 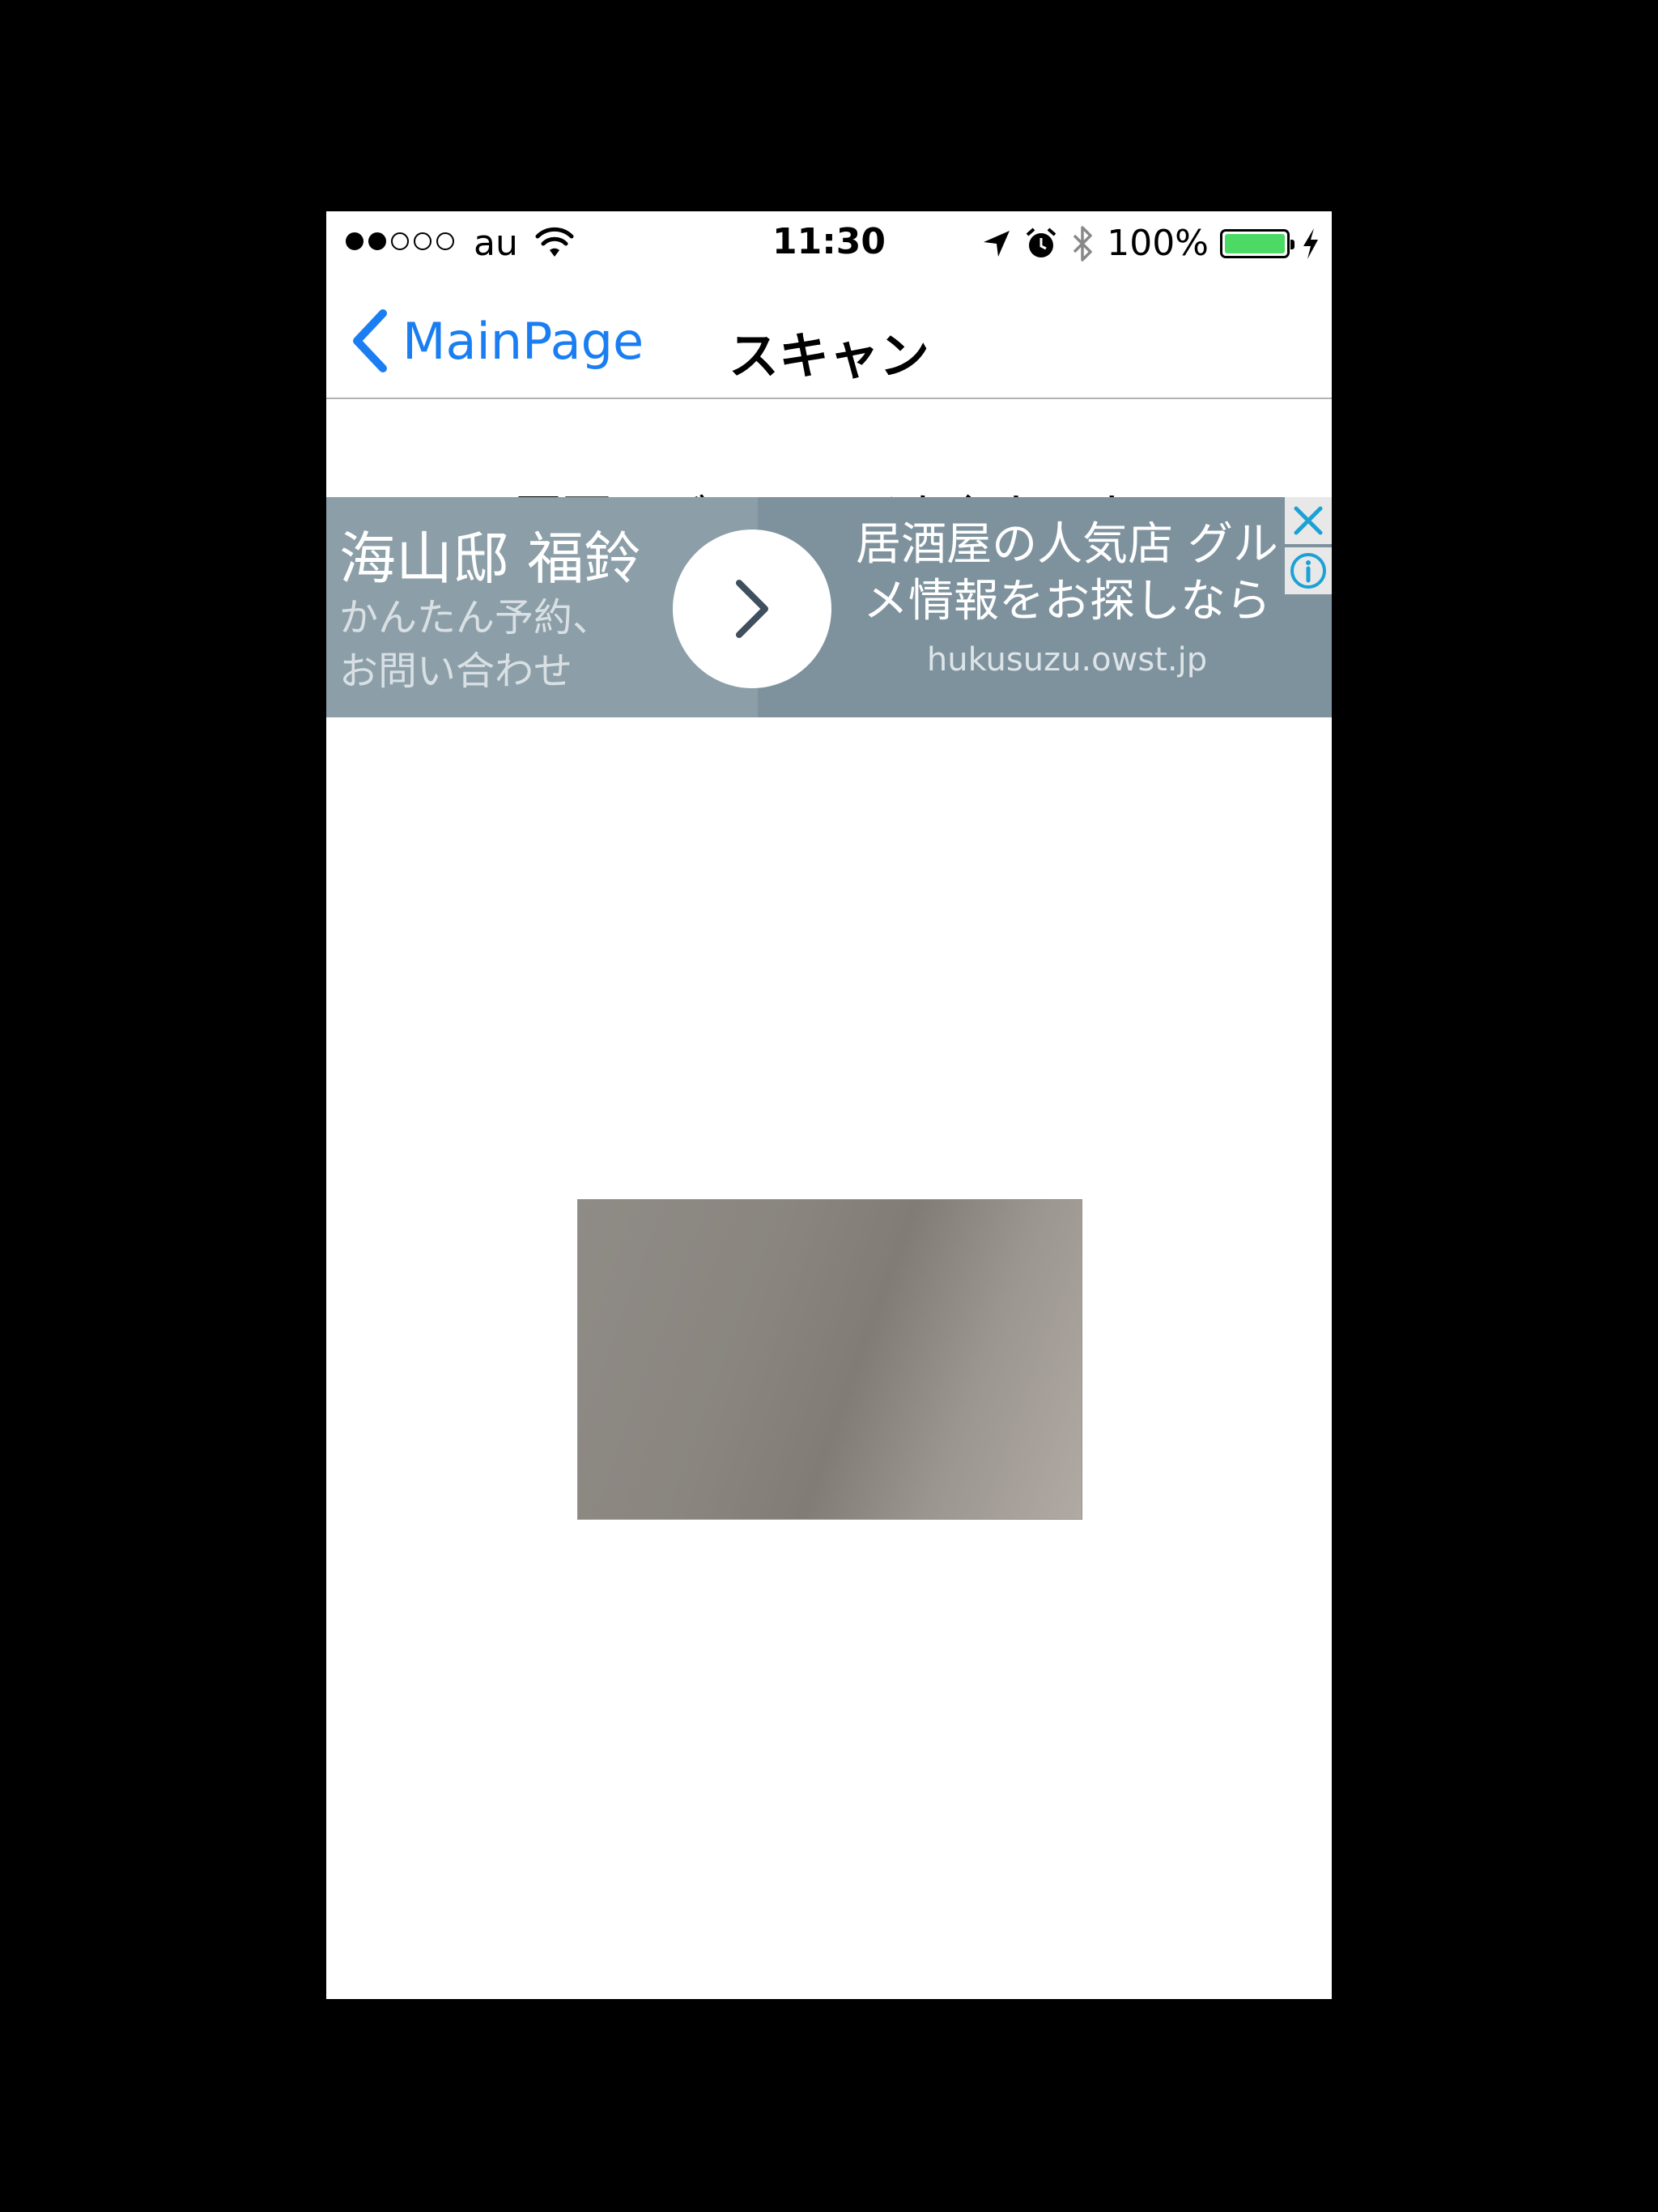 I want to click on ad-close-button, so click(x=1308, y=520).